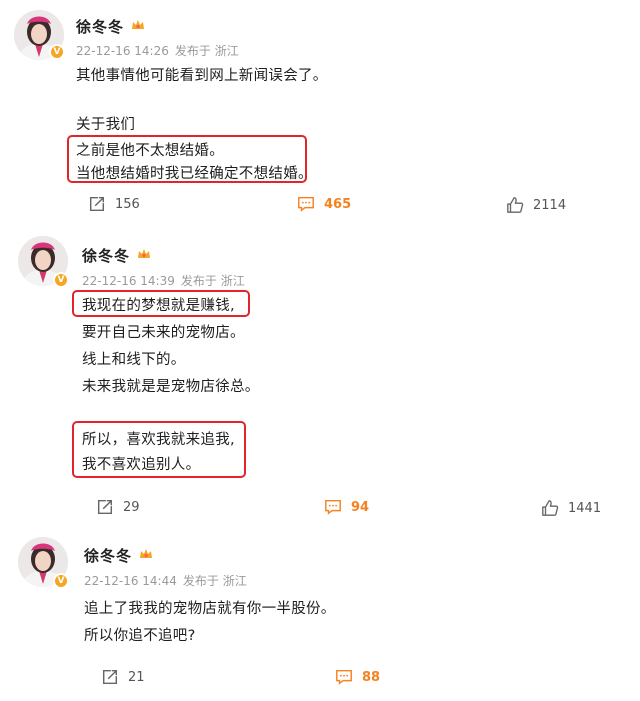 The width and height of the screenshot is (640, 701). Describe the element at coordinates (163, 333) in the screenshot. I see `post-text-line: 要开自己未来的宠物店。` at that location.